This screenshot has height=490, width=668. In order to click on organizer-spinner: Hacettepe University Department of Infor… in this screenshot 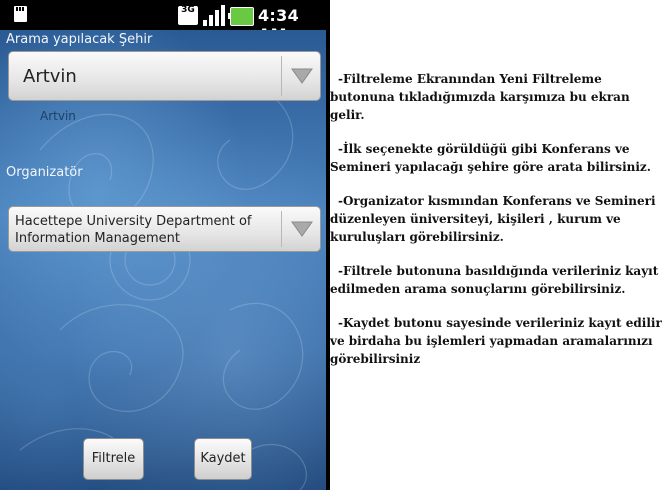, I will do `click(164, 229)`.